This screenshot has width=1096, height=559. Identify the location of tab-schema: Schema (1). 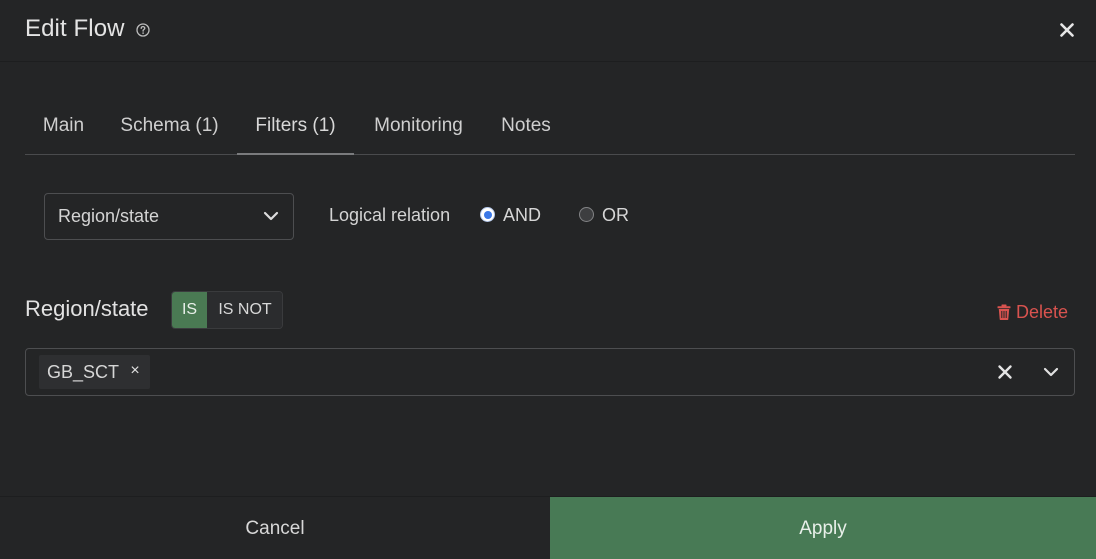
(169, 128).